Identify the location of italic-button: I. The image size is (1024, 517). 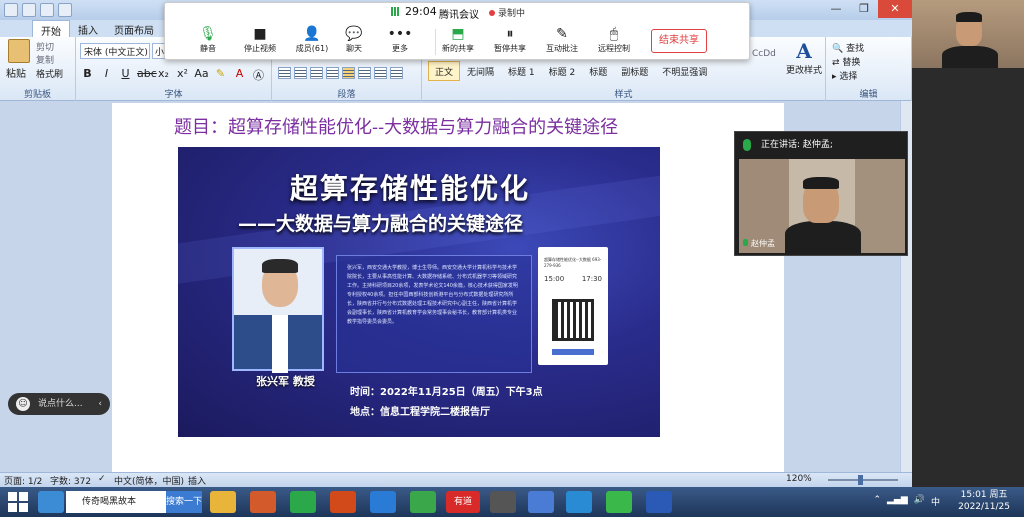
(106, 75).